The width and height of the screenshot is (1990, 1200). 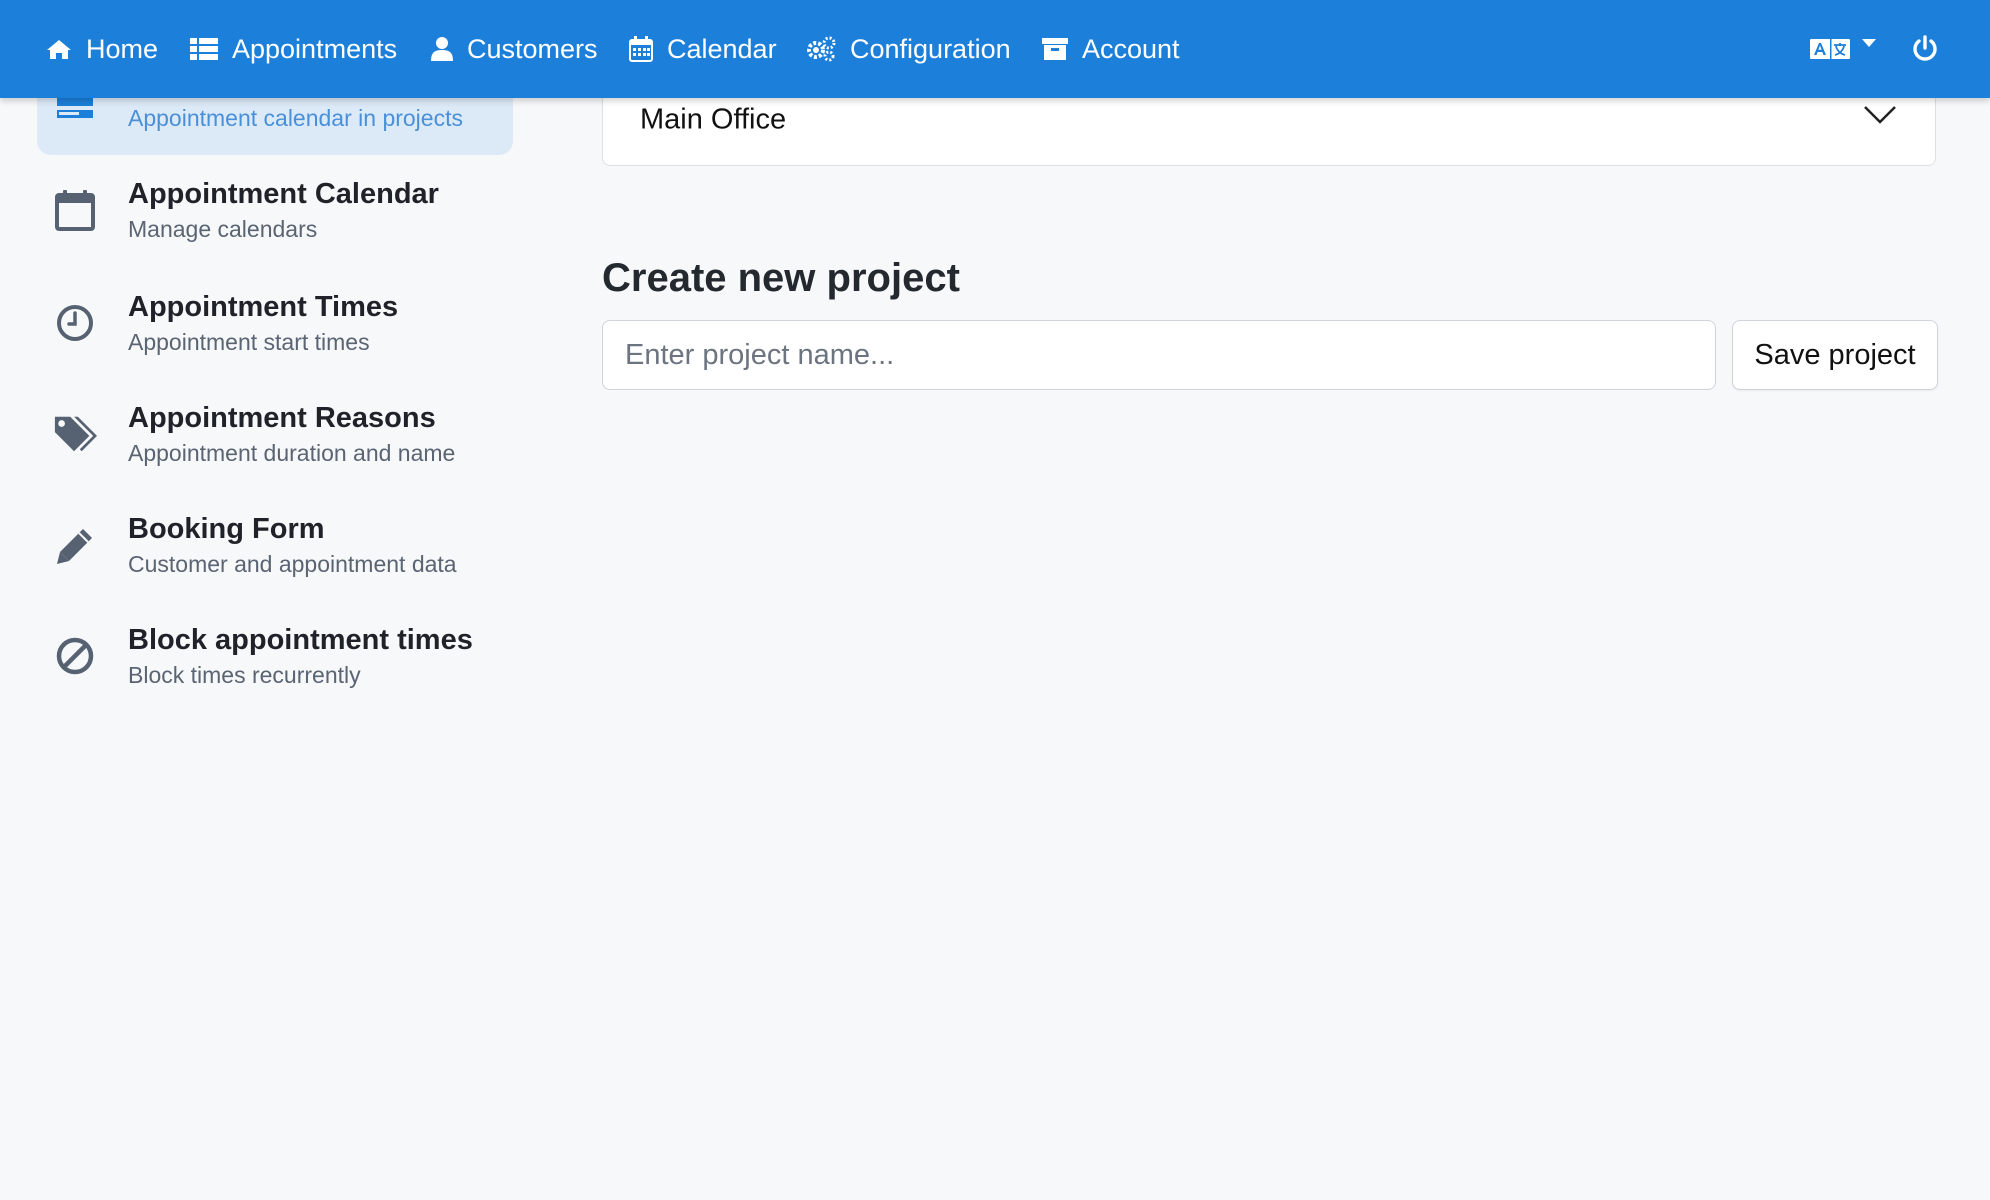 What do you see at coordinates (282, 418) in the screenshot?
I see `sidebar-item-title: Appointment Reasons` at bounding box center [282, 418].